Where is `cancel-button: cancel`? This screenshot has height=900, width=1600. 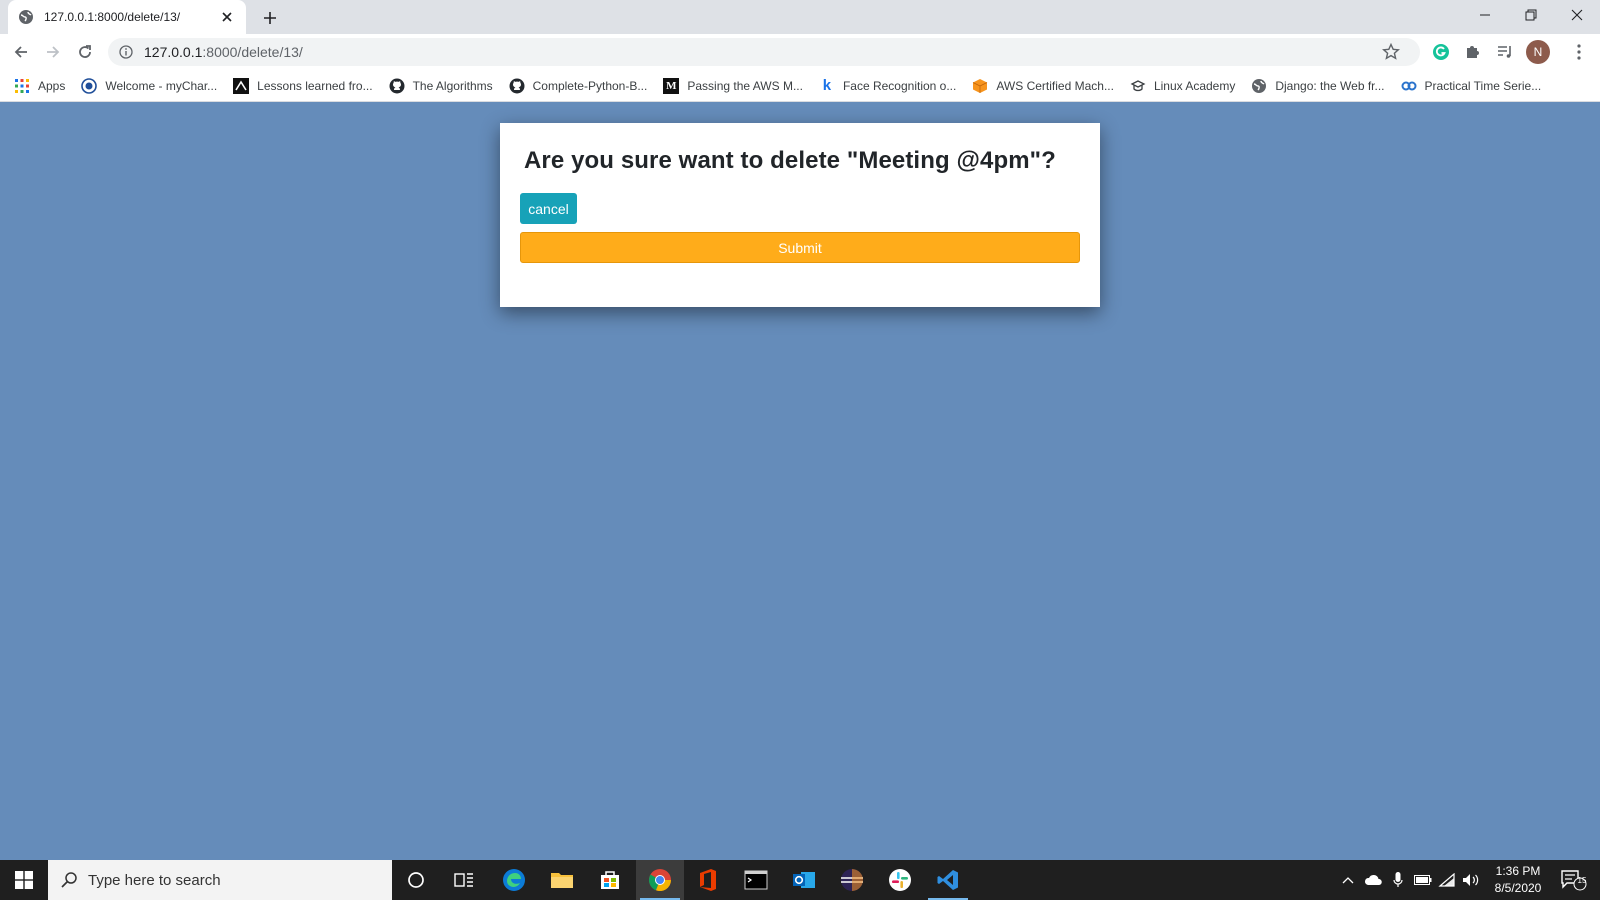
cancel-button: cancel is located at coordinates (548, 208).